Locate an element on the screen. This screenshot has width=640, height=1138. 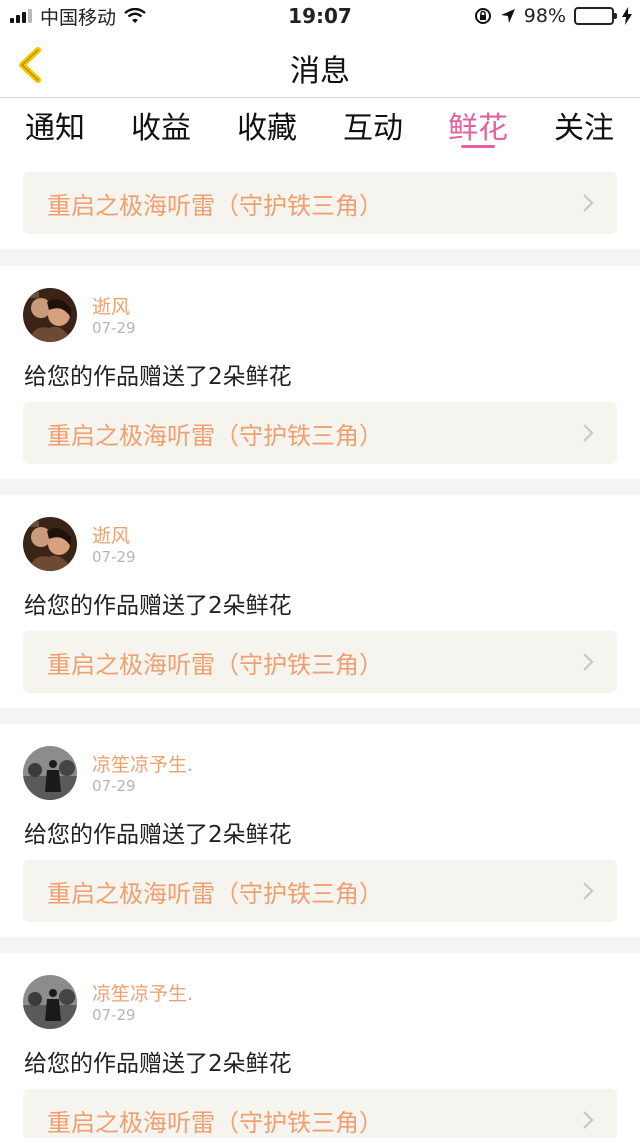
tab-earnings: 收益 is located at coordinates (161, 125).